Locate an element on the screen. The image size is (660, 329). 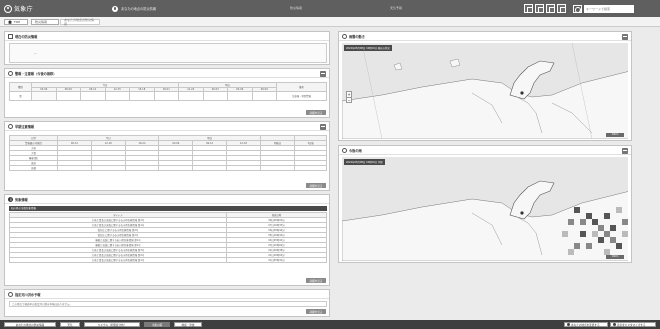
table-header: 備考 is located at coordinates (301, 87).